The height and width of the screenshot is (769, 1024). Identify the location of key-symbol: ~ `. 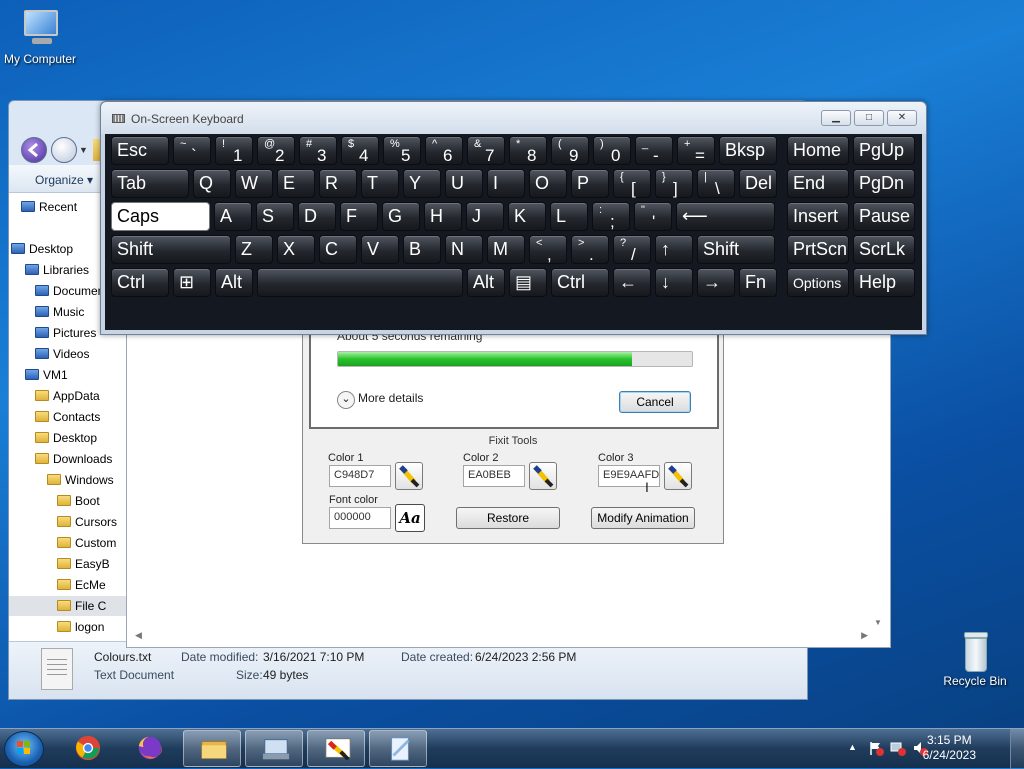
(192, 150).